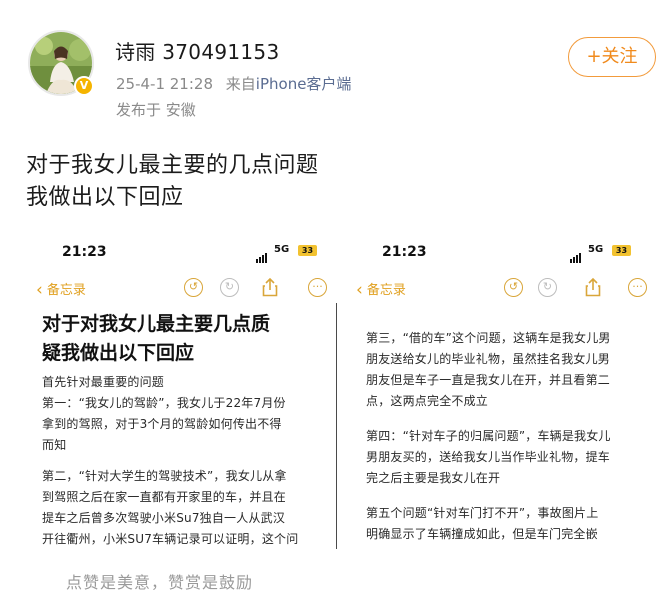 The width and height of the screenshot is (660, 599). I want to click on note-line: 明确显示了车辆撞成如此，但是车门完全嵌, so click(482, 534).